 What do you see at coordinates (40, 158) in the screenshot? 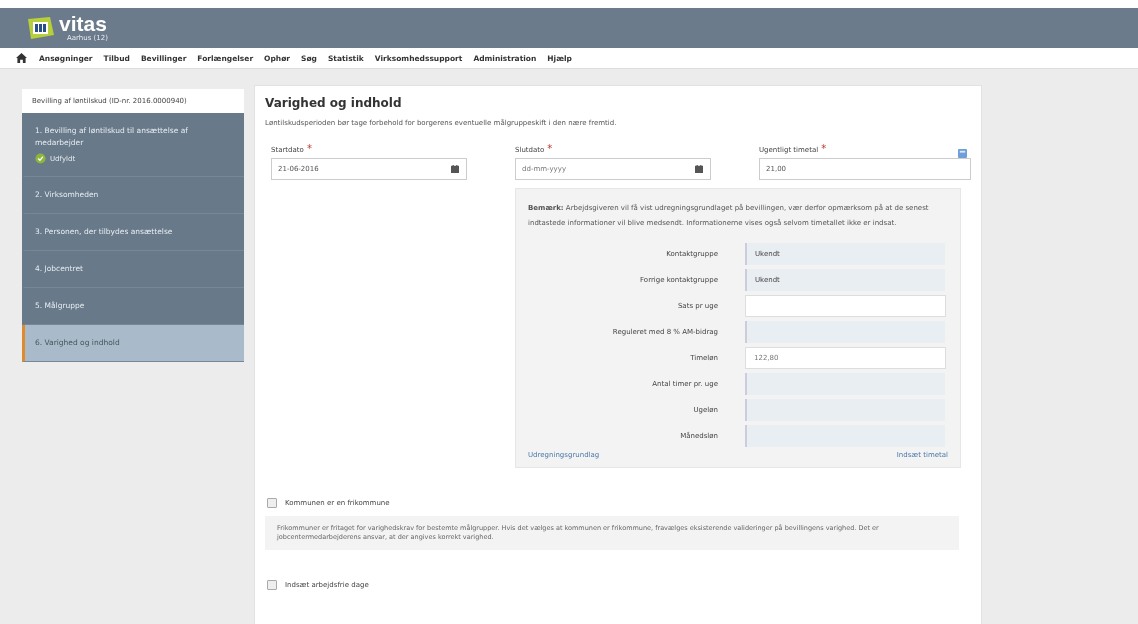
I see `check-icon` at bounding box center [40, 158].